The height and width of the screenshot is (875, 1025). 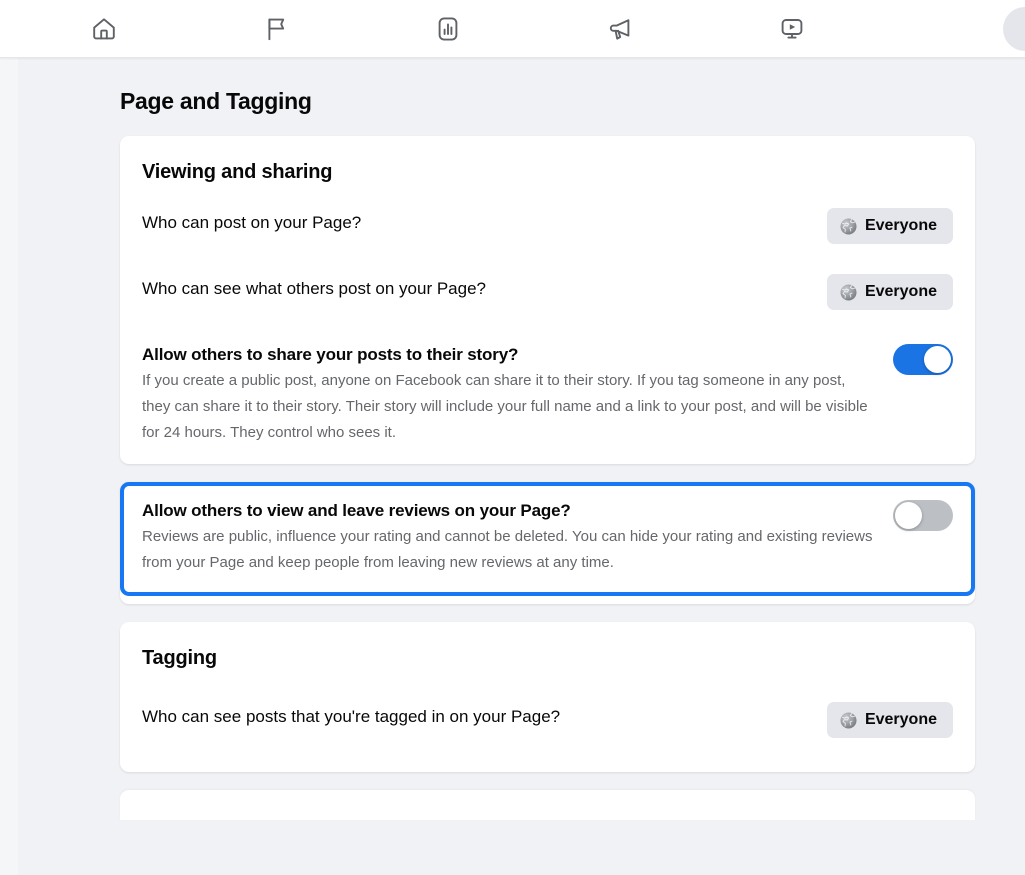 I want to click on nav-icon-group, so click(x=439, y=28).